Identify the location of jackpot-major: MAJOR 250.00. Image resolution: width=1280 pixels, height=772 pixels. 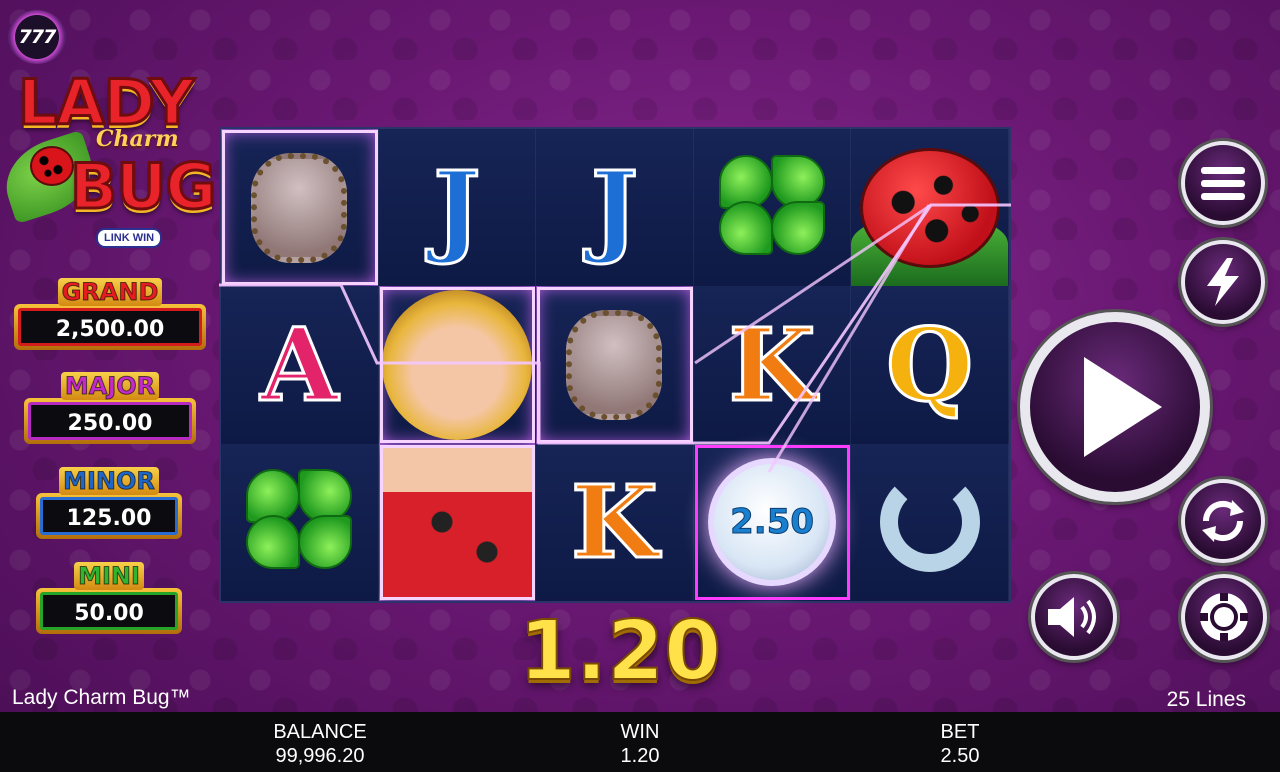
(110, 408).